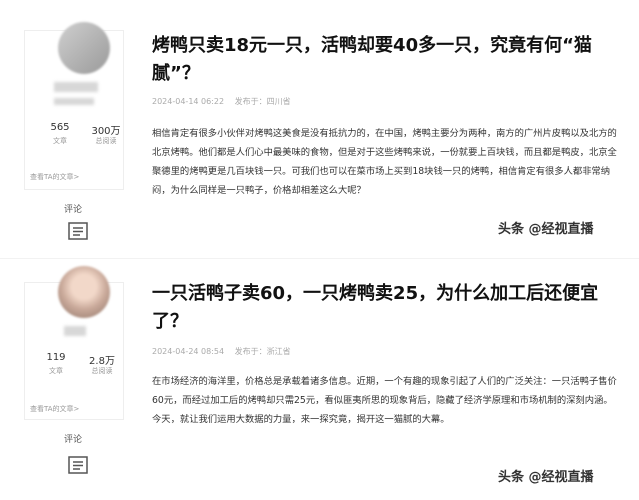 The image size is (639, 500). What do you see at coordinates (56, 357) in the screenshot?
I see `articles-count: 119` at bounding box center [56, 357].